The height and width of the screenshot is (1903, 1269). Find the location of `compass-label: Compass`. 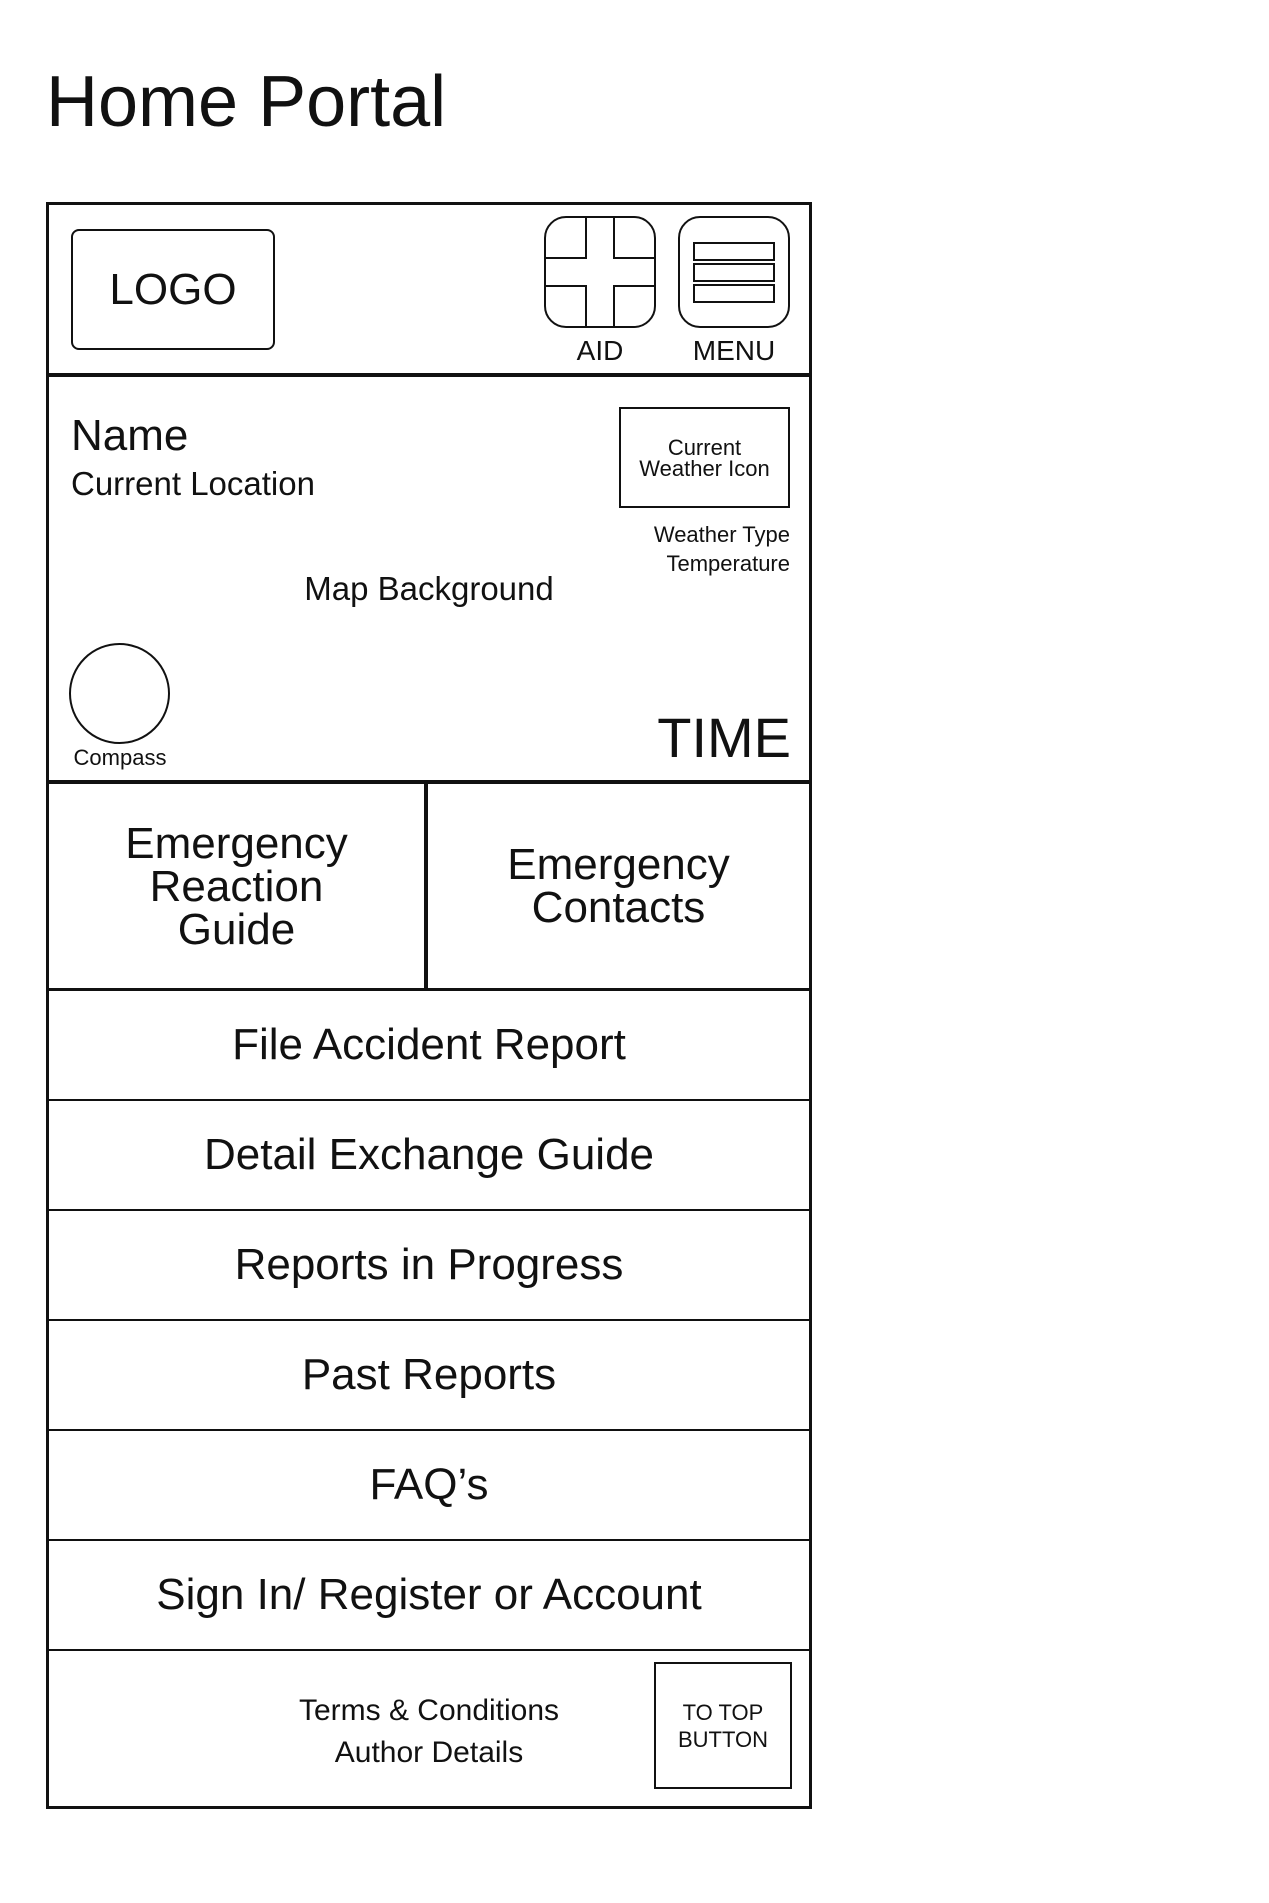

compass-label: Compass is located at coordinates (120, 757).